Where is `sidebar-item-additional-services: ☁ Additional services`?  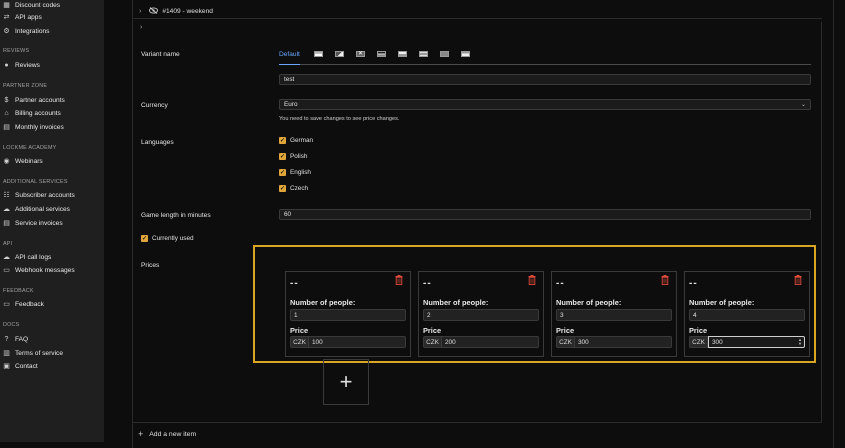
sidebar-item-additional-services: ☁ Additional services is located at coordinates (36, 209).